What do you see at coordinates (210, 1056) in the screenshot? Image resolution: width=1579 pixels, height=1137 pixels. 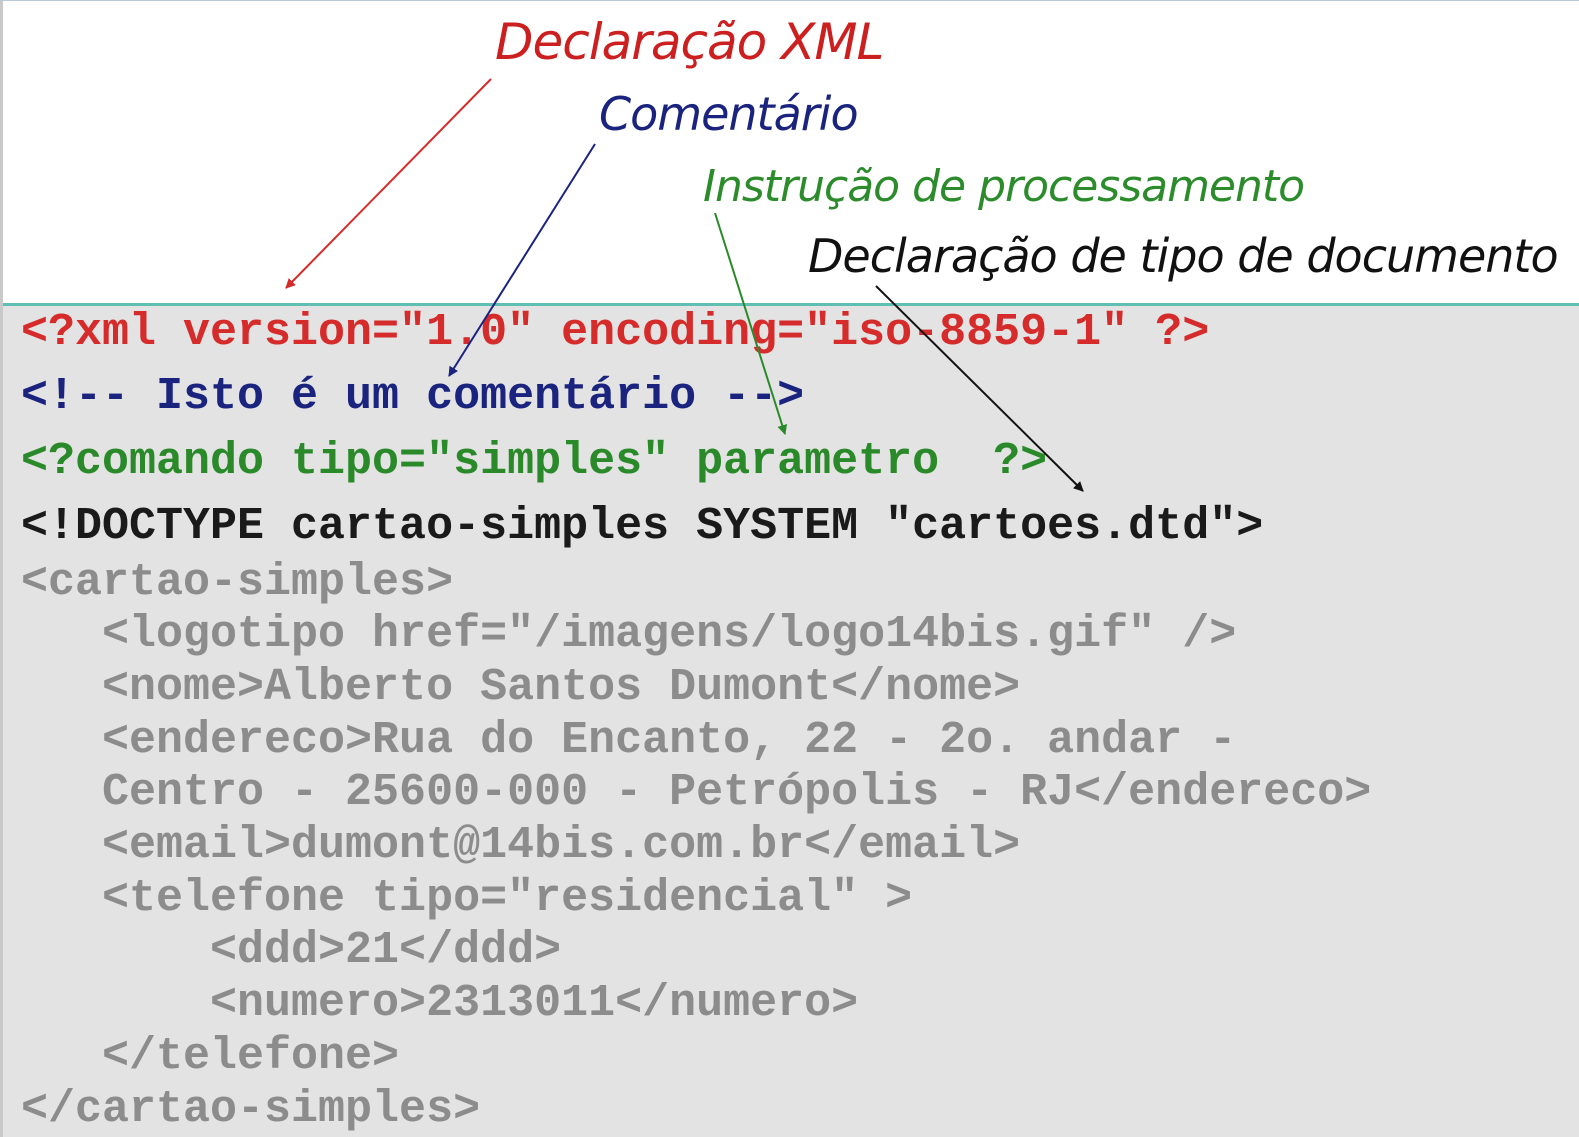 I see `code-line-telefone-close: </telefone>` at bounding box center [210, 1056].